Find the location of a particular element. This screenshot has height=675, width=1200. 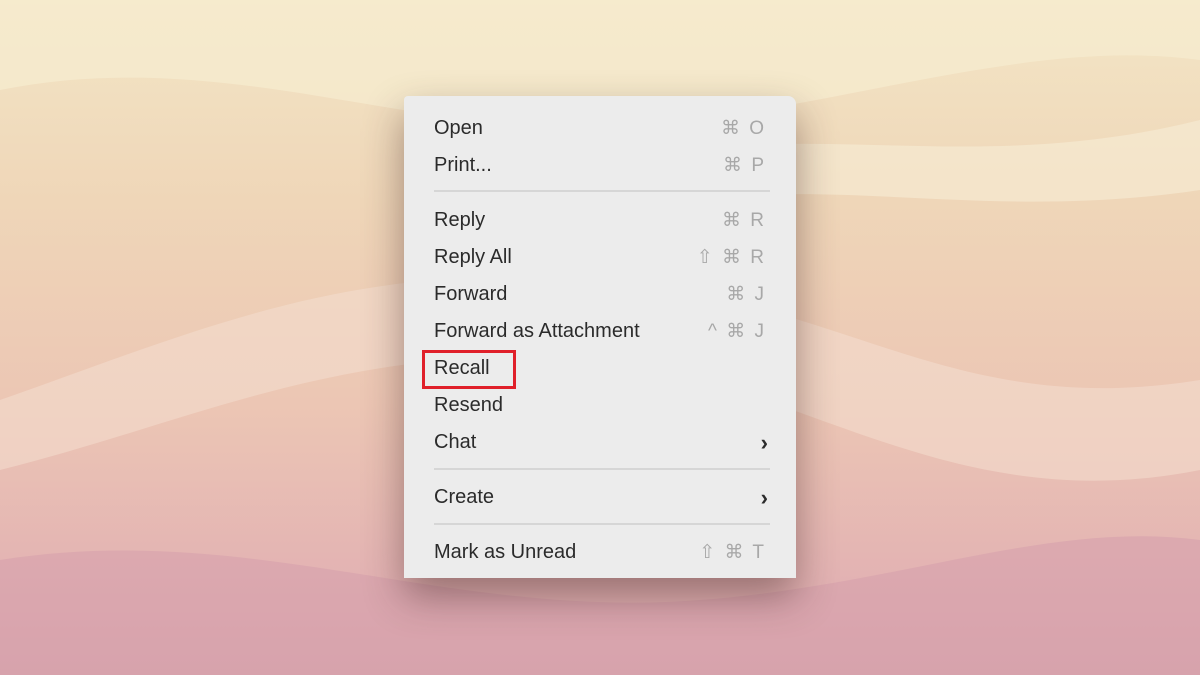

menu-item-create: Create › is located at coordinates (600, 497).